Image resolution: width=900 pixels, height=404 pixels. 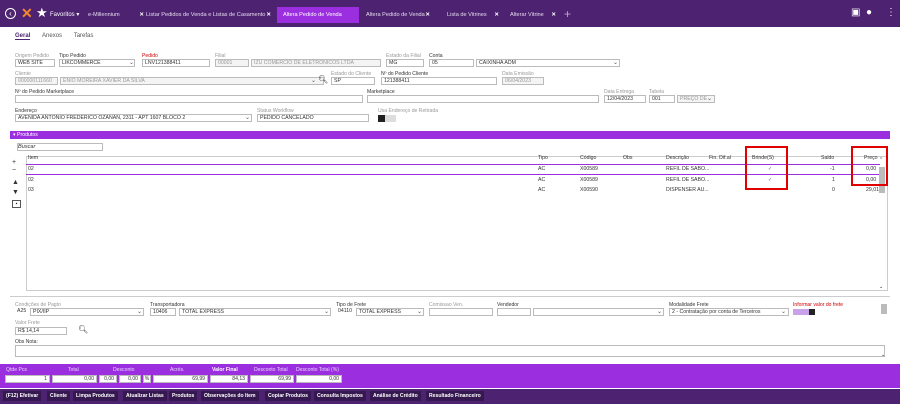 I want to click on search-icon: 🔍︎, so click(x=323, y=79).